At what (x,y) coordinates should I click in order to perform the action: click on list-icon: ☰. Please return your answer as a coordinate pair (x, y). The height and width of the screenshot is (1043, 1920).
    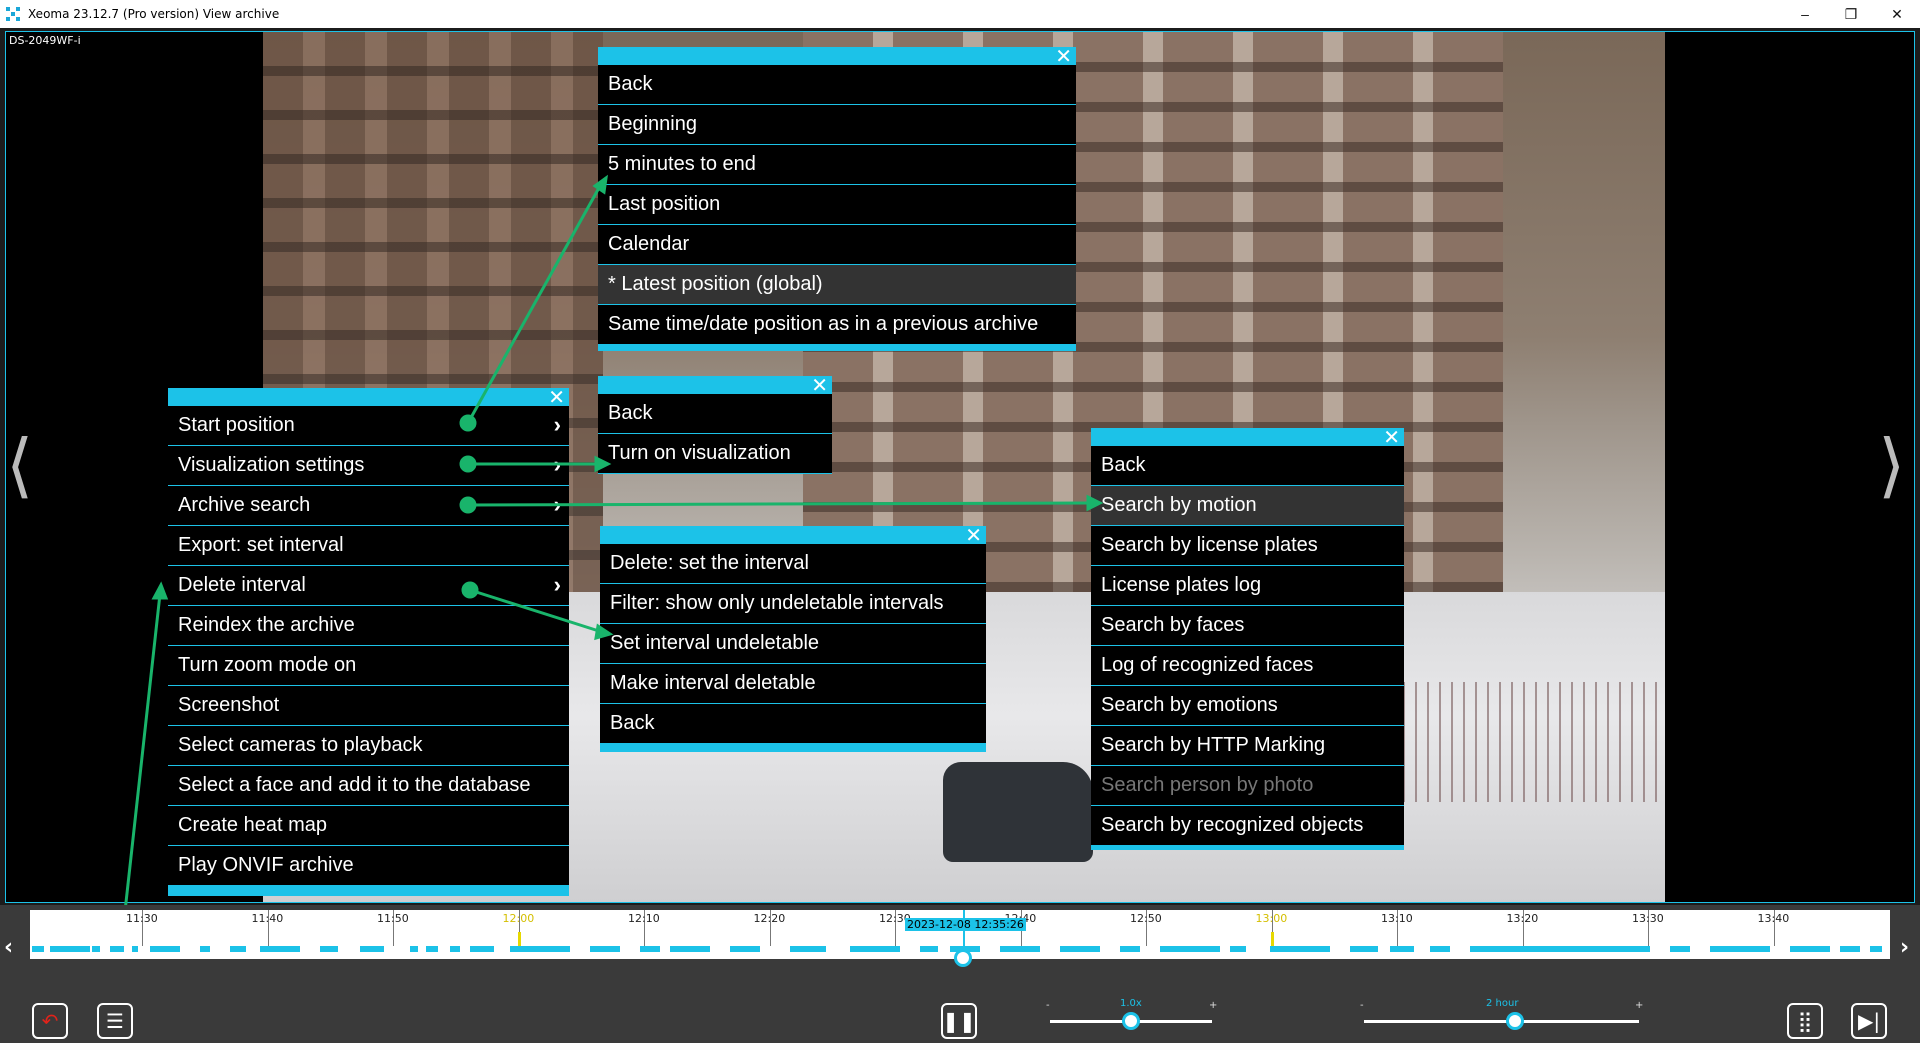
    Looking at the image, I should click on (115, 1021).